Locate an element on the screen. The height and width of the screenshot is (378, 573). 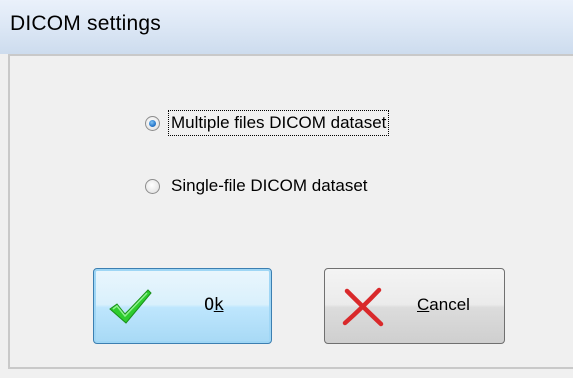
cancel-button-label: Cancel is located at coordinates (443, 304).